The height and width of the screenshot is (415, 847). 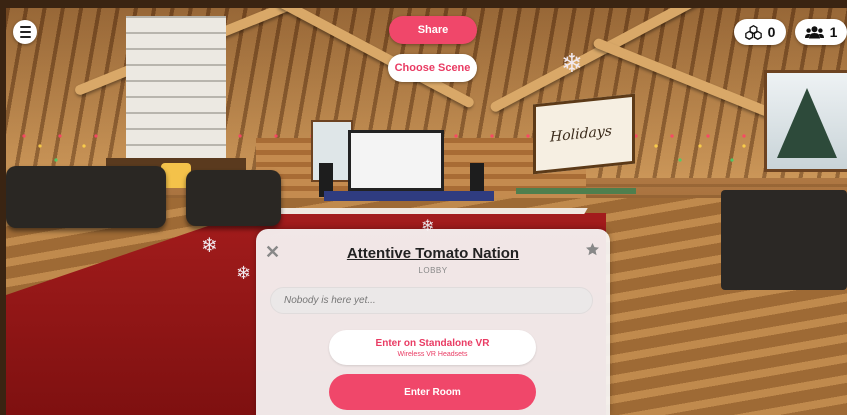 I want to click on menu-button, so click(x=25, y=32).